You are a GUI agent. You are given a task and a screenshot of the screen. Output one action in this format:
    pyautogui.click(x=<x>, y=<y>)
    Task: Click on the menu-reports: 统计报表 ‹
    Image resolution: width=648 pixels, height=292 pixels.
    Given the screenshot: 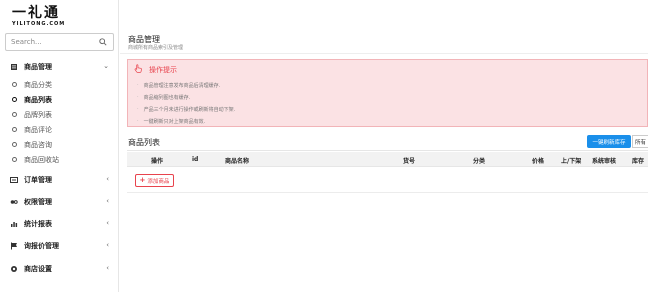 What is the action you would take?
    pyautogui.click(x=59, y=224)
    